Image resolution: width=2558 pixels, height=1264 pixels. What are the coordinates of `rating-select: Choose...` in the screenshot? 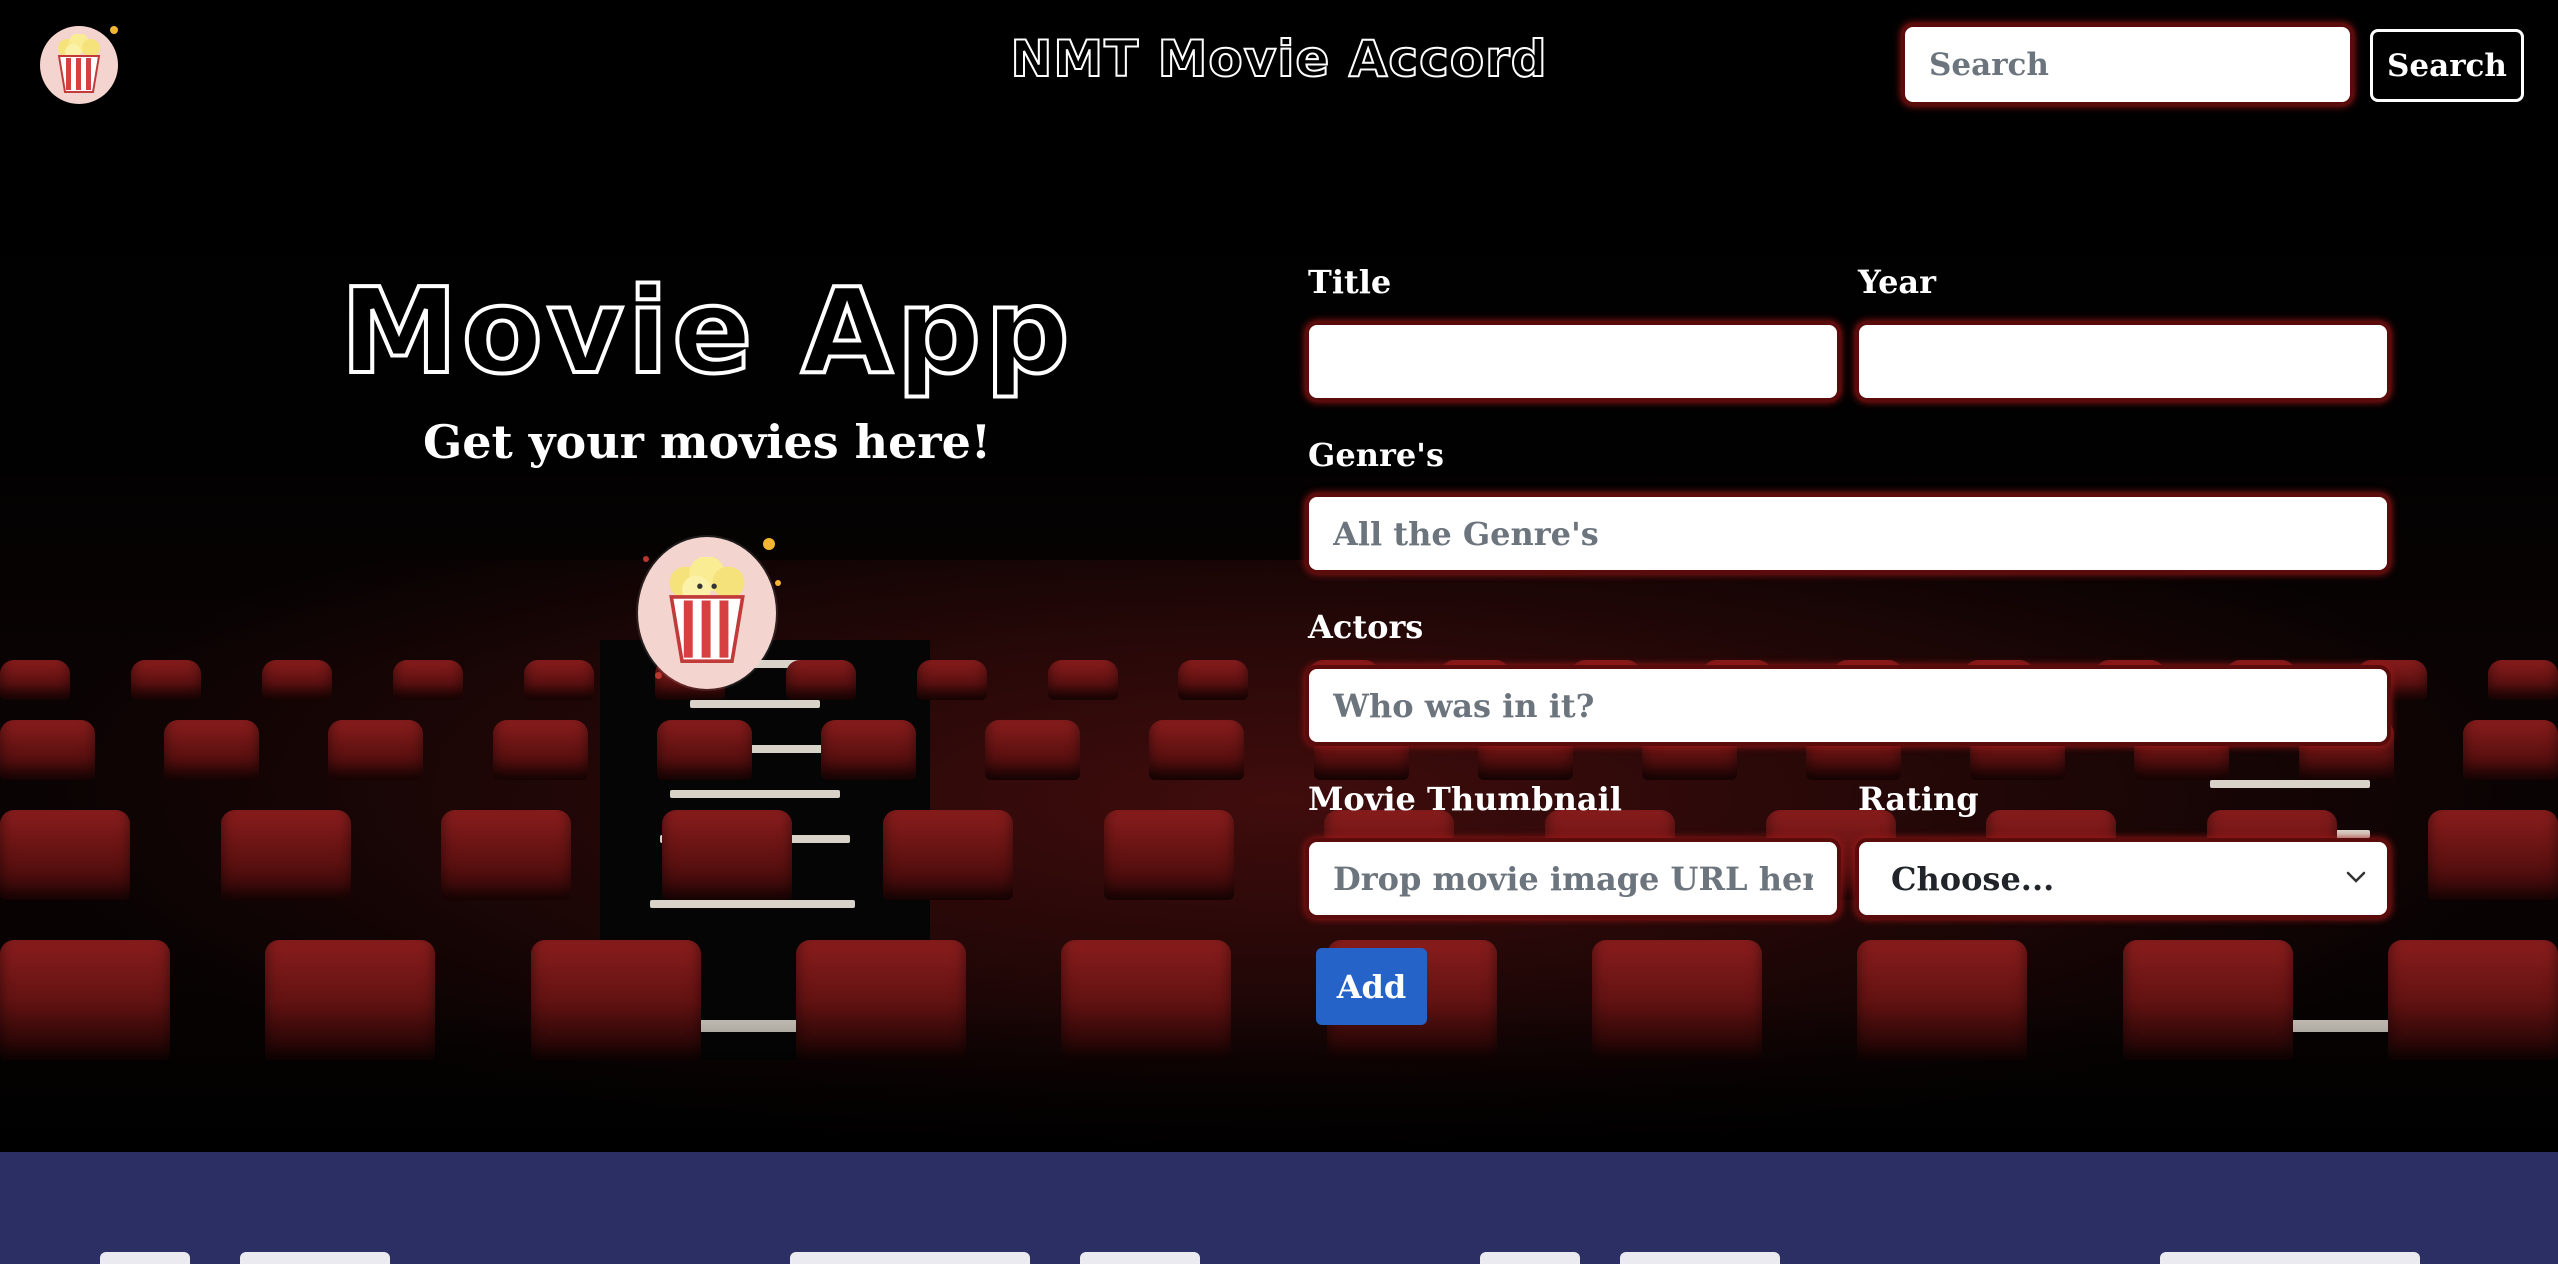 It's located at (2123, 878).